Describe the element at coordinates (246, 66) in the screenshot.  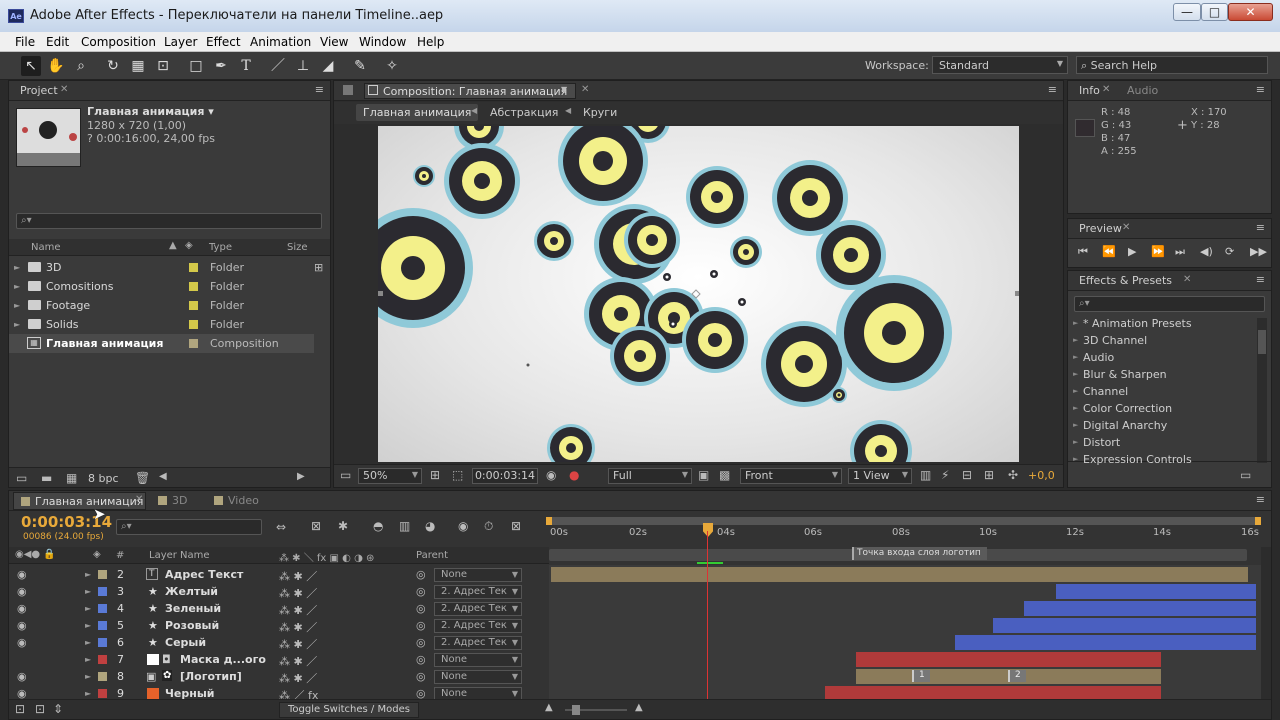
I see `type-tool-icon: T` at that location.